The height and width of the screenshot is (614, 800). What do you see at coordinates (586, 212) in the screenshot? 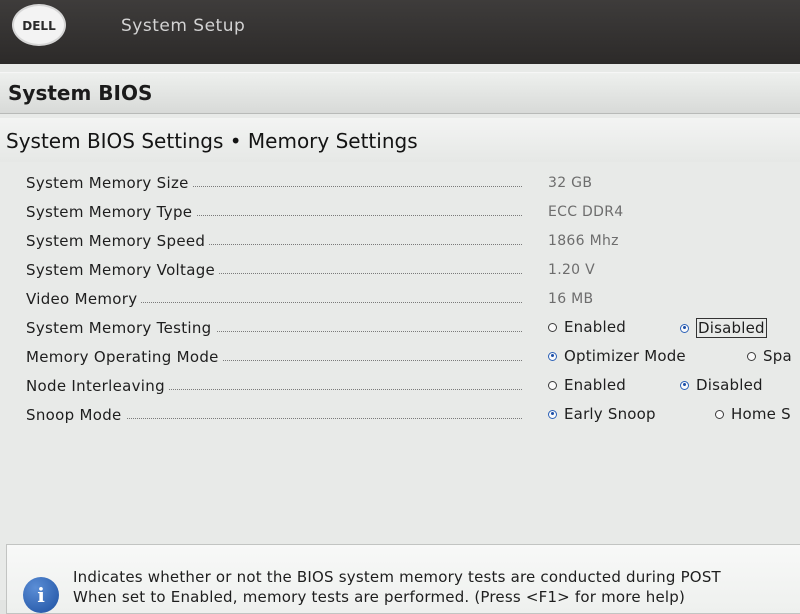
I see `setting-value: ECC DDR4` at bounding box center [586, 212].